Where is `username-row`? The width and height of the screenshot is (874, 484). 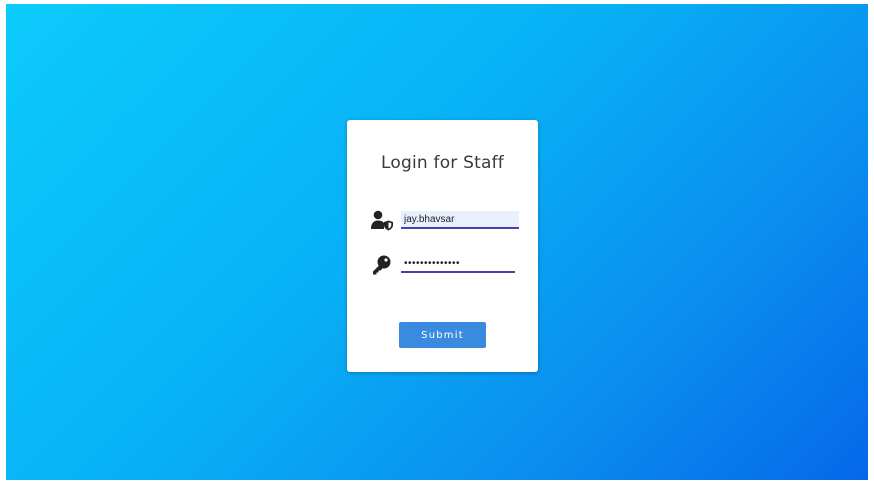 username-row is located at coordinates (442, 221).